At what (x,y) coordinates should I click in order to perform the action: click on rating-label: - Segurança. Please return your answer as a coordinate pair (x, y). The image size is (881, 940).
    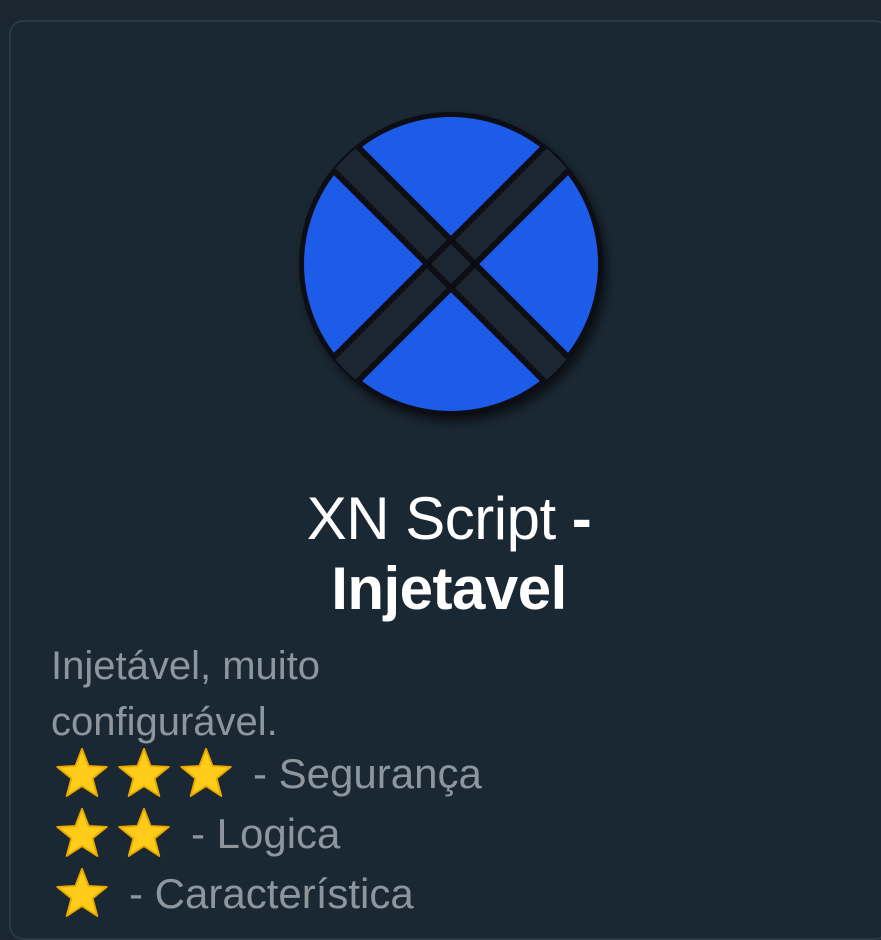
    Looking at the image, I should click on (367, 773).